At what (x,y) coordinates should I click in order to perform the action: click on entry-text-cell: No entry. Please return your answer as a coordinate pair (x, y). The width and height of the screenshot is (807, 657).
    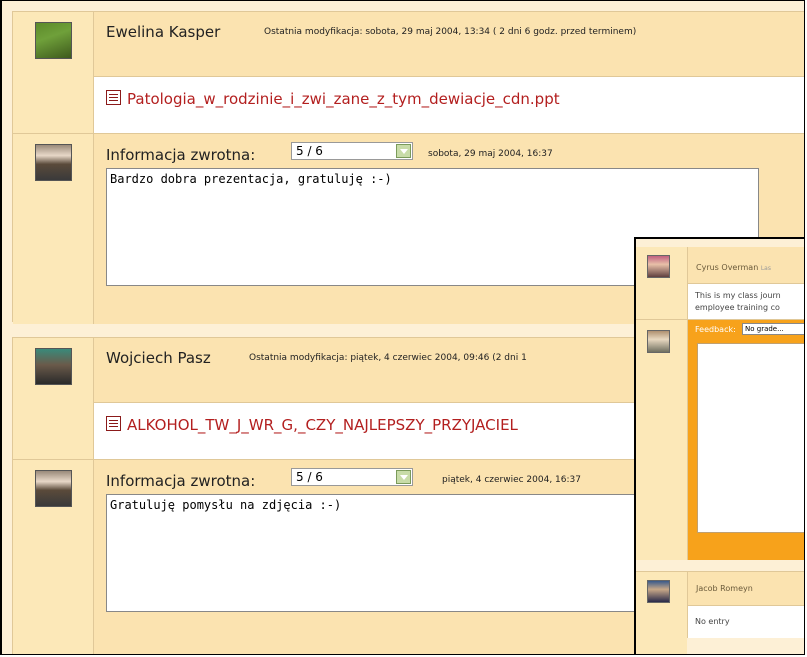
    Looking at the image, I should click on (745, 621).